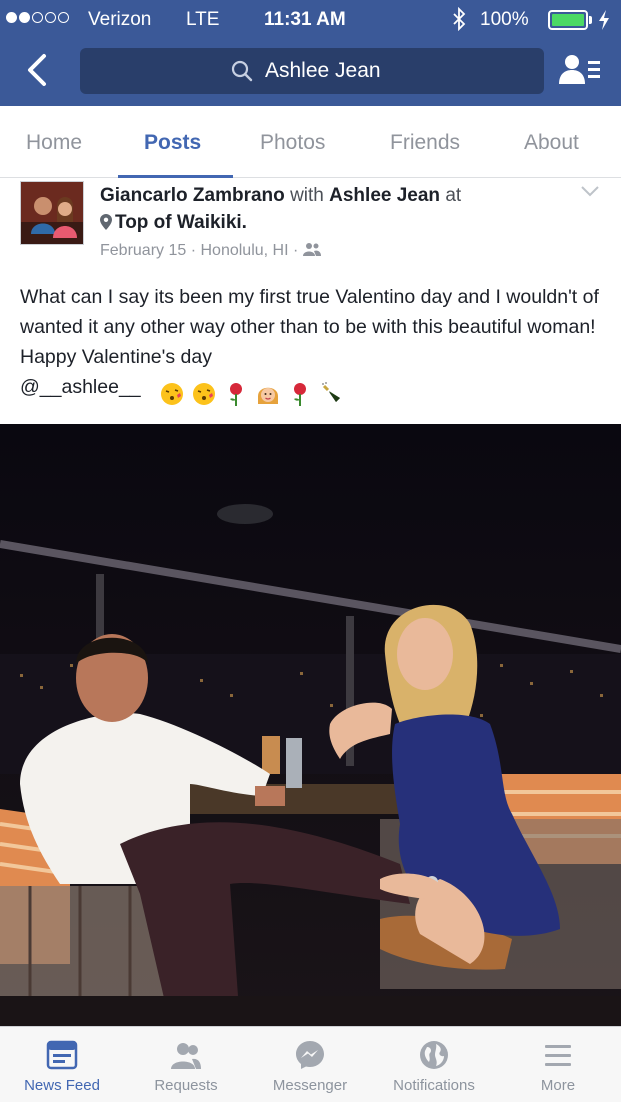  What do you see at coordinates (604, 20) in the screenshot?
I see `charging-icon` at bounding box center [604, 20].